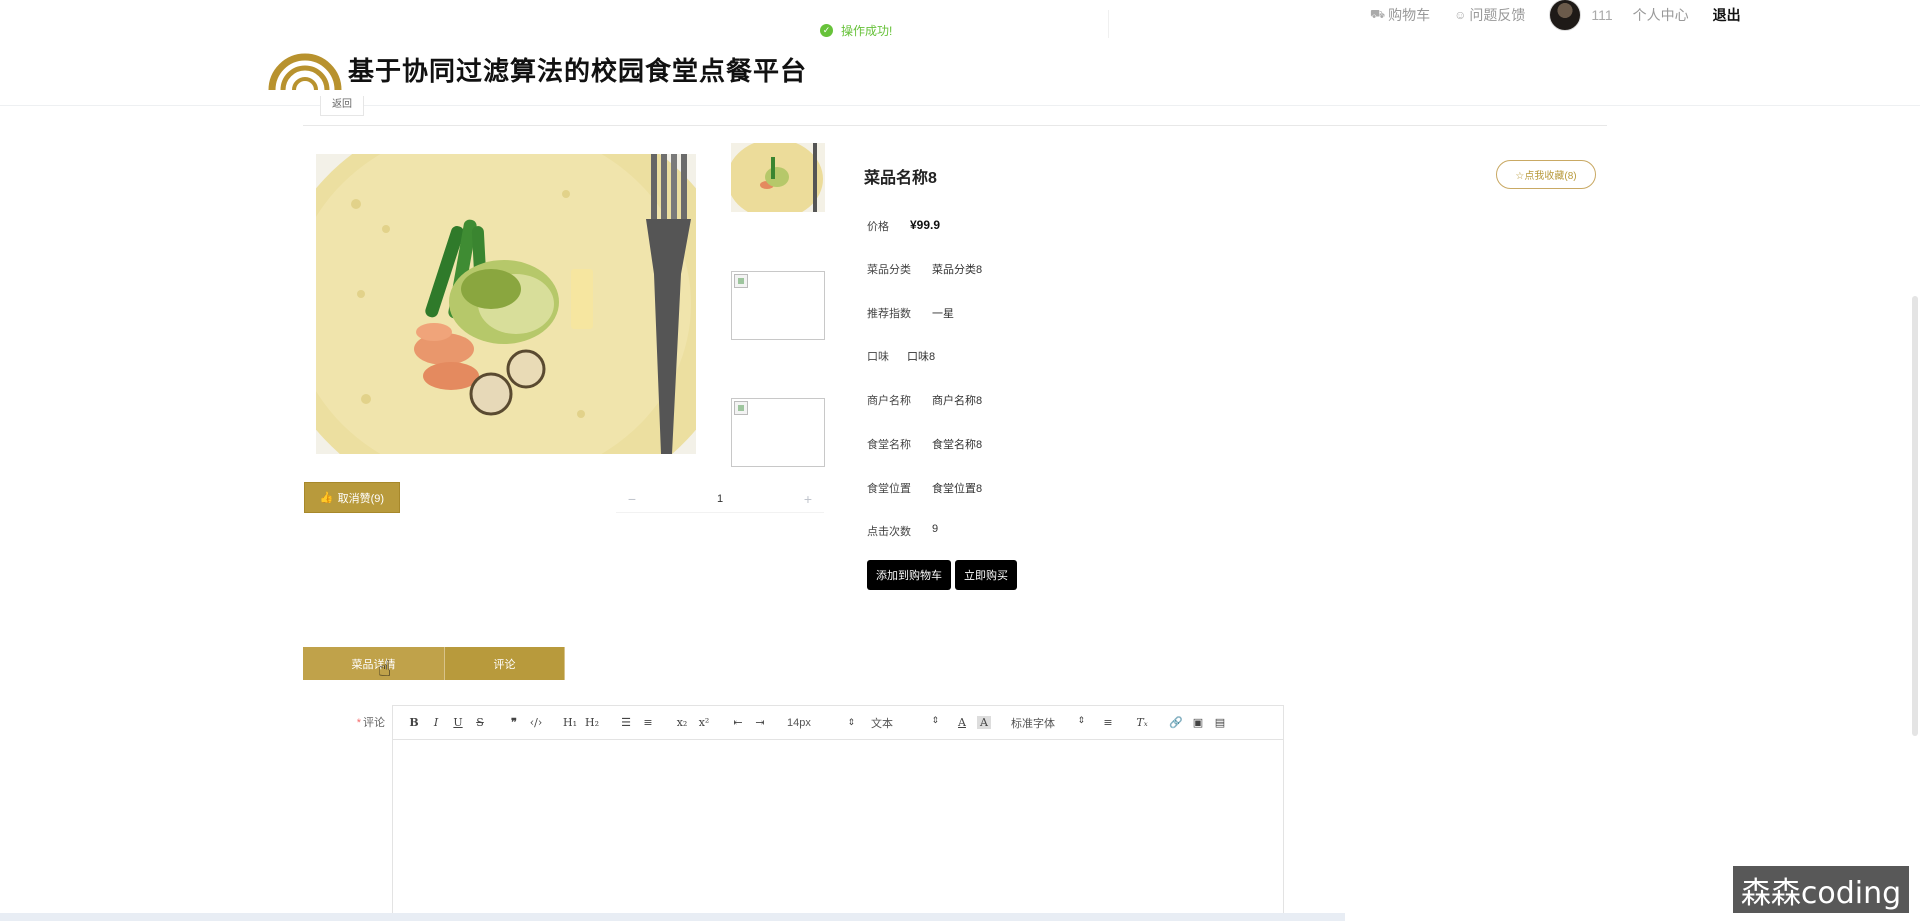  Describe the element at coordinates (1915, 516) in the screenshot. I see `scrollbar` at that location.